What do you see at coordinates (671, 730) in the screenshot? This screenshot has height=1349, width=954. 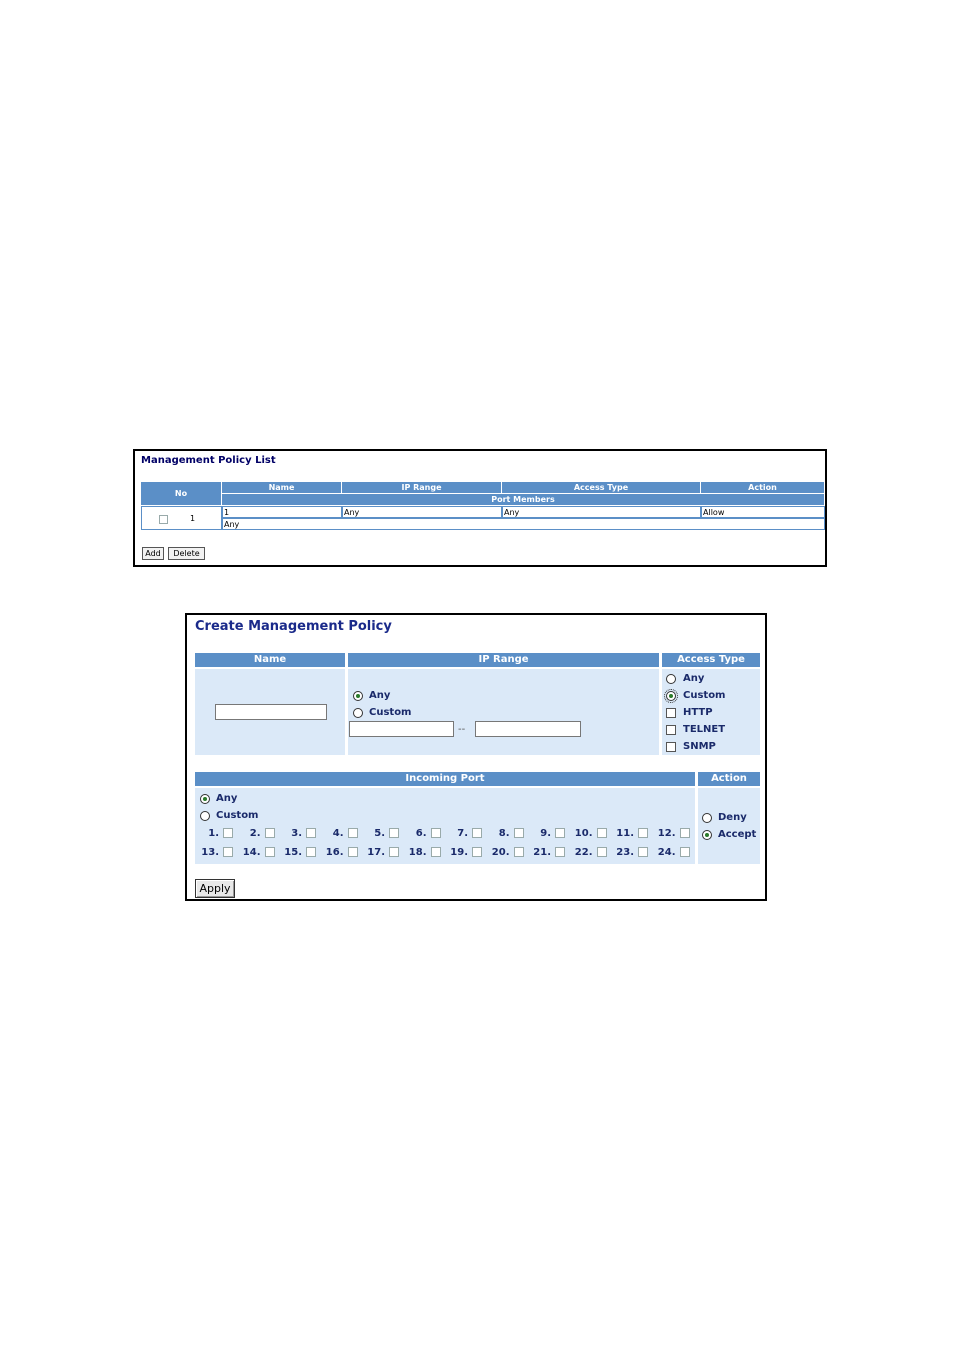 I see `access-telnet-checkbox` at bounding box center [671, 730].